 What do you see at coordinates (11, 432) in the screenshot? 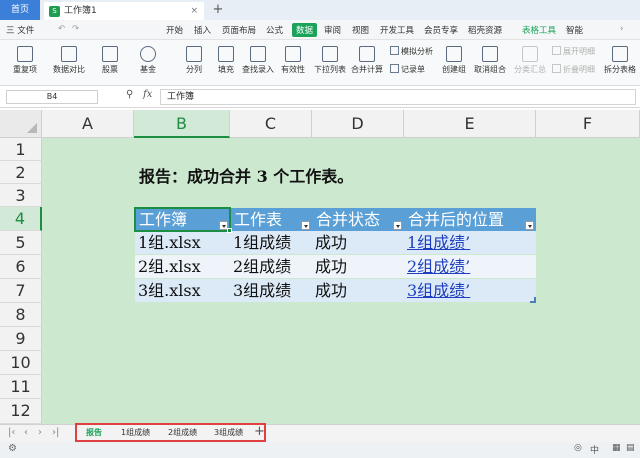
I see `first-sheet-icon: |‹` at bounding box center [11, 432].